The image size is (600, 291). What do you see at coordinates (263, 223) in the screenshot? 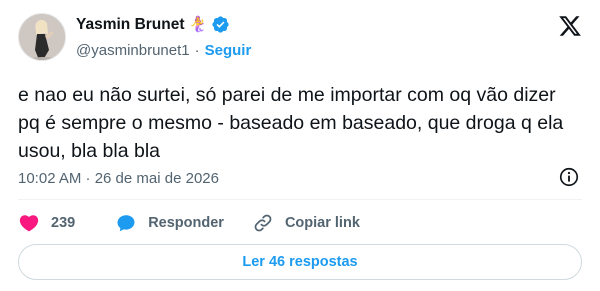
I see `link-icon` at bounding box center [263, 223].